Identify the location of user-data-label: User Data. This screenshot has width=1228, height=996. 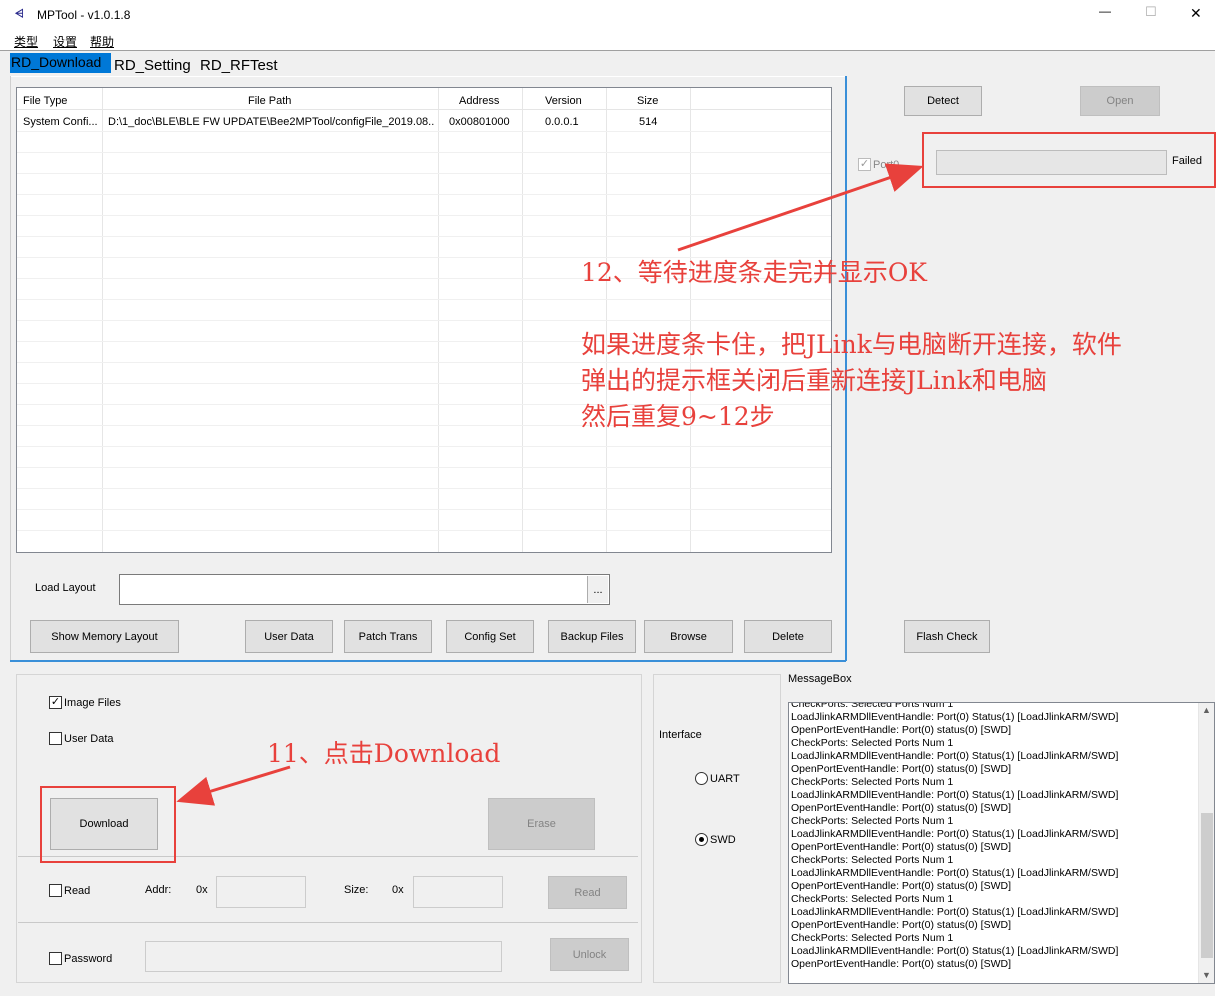
(89, 739).